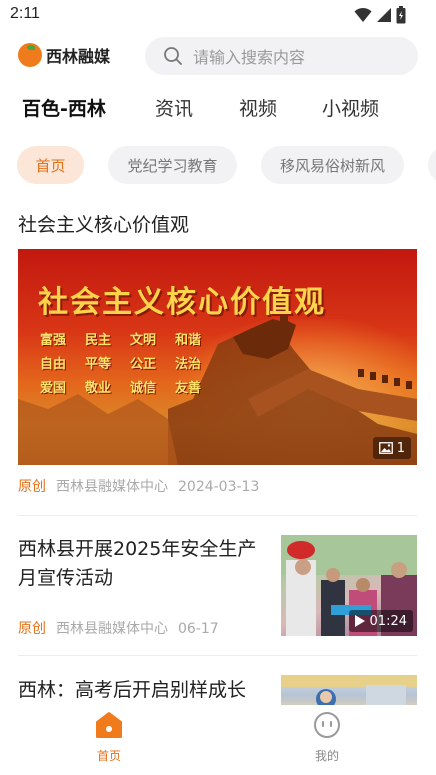 Image resolution: width=436 pixels, height=775 pixels. What do you see at coordinates (174, 107) in the screenshot?
I see `tab-news: 资讯` at bounding box center [174, 107].